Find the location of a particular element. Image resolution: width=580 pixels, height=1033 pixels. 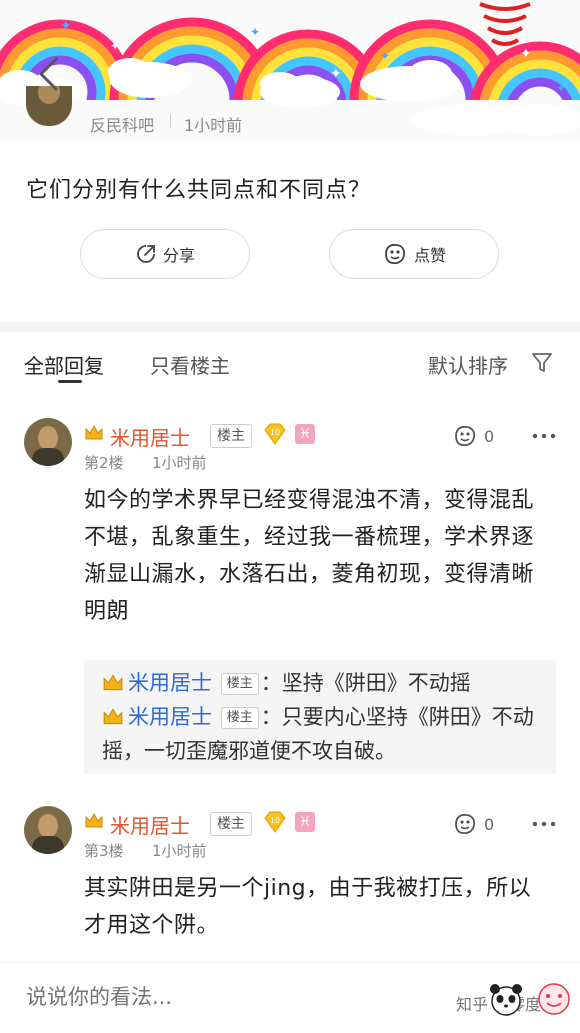

sticker-icon is located at coordinates (554, 999).